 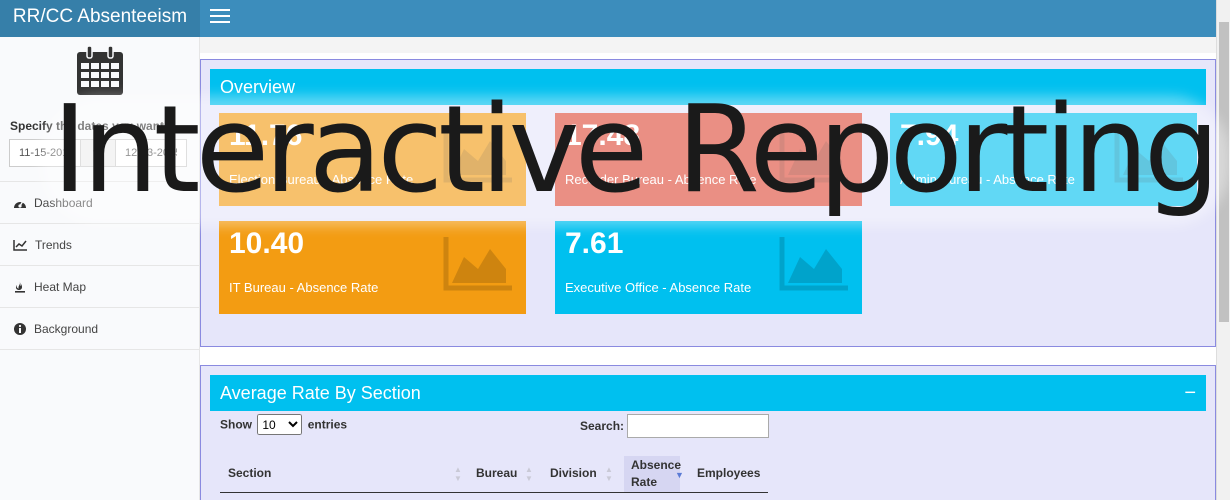 I want to click on value-box-it: 10.40 IT Bureau - Absence Rate, so click(x=372, y=267).